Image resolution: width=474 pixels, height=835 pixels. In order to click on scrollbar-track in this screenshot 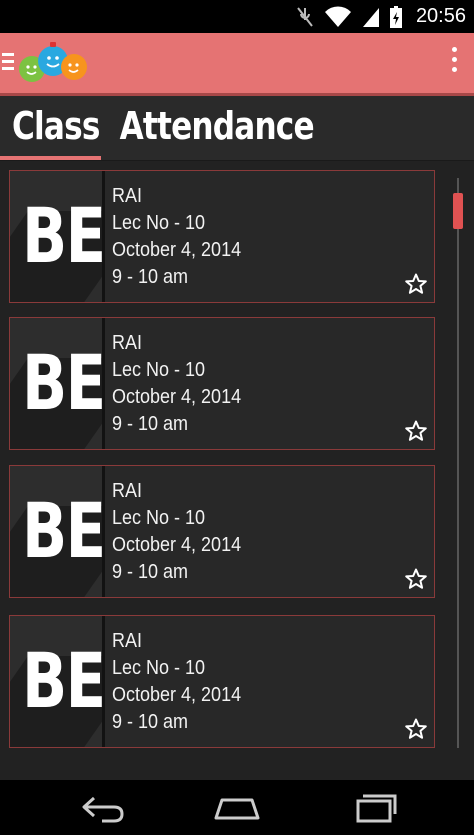, I will do `click(458, 463)`.